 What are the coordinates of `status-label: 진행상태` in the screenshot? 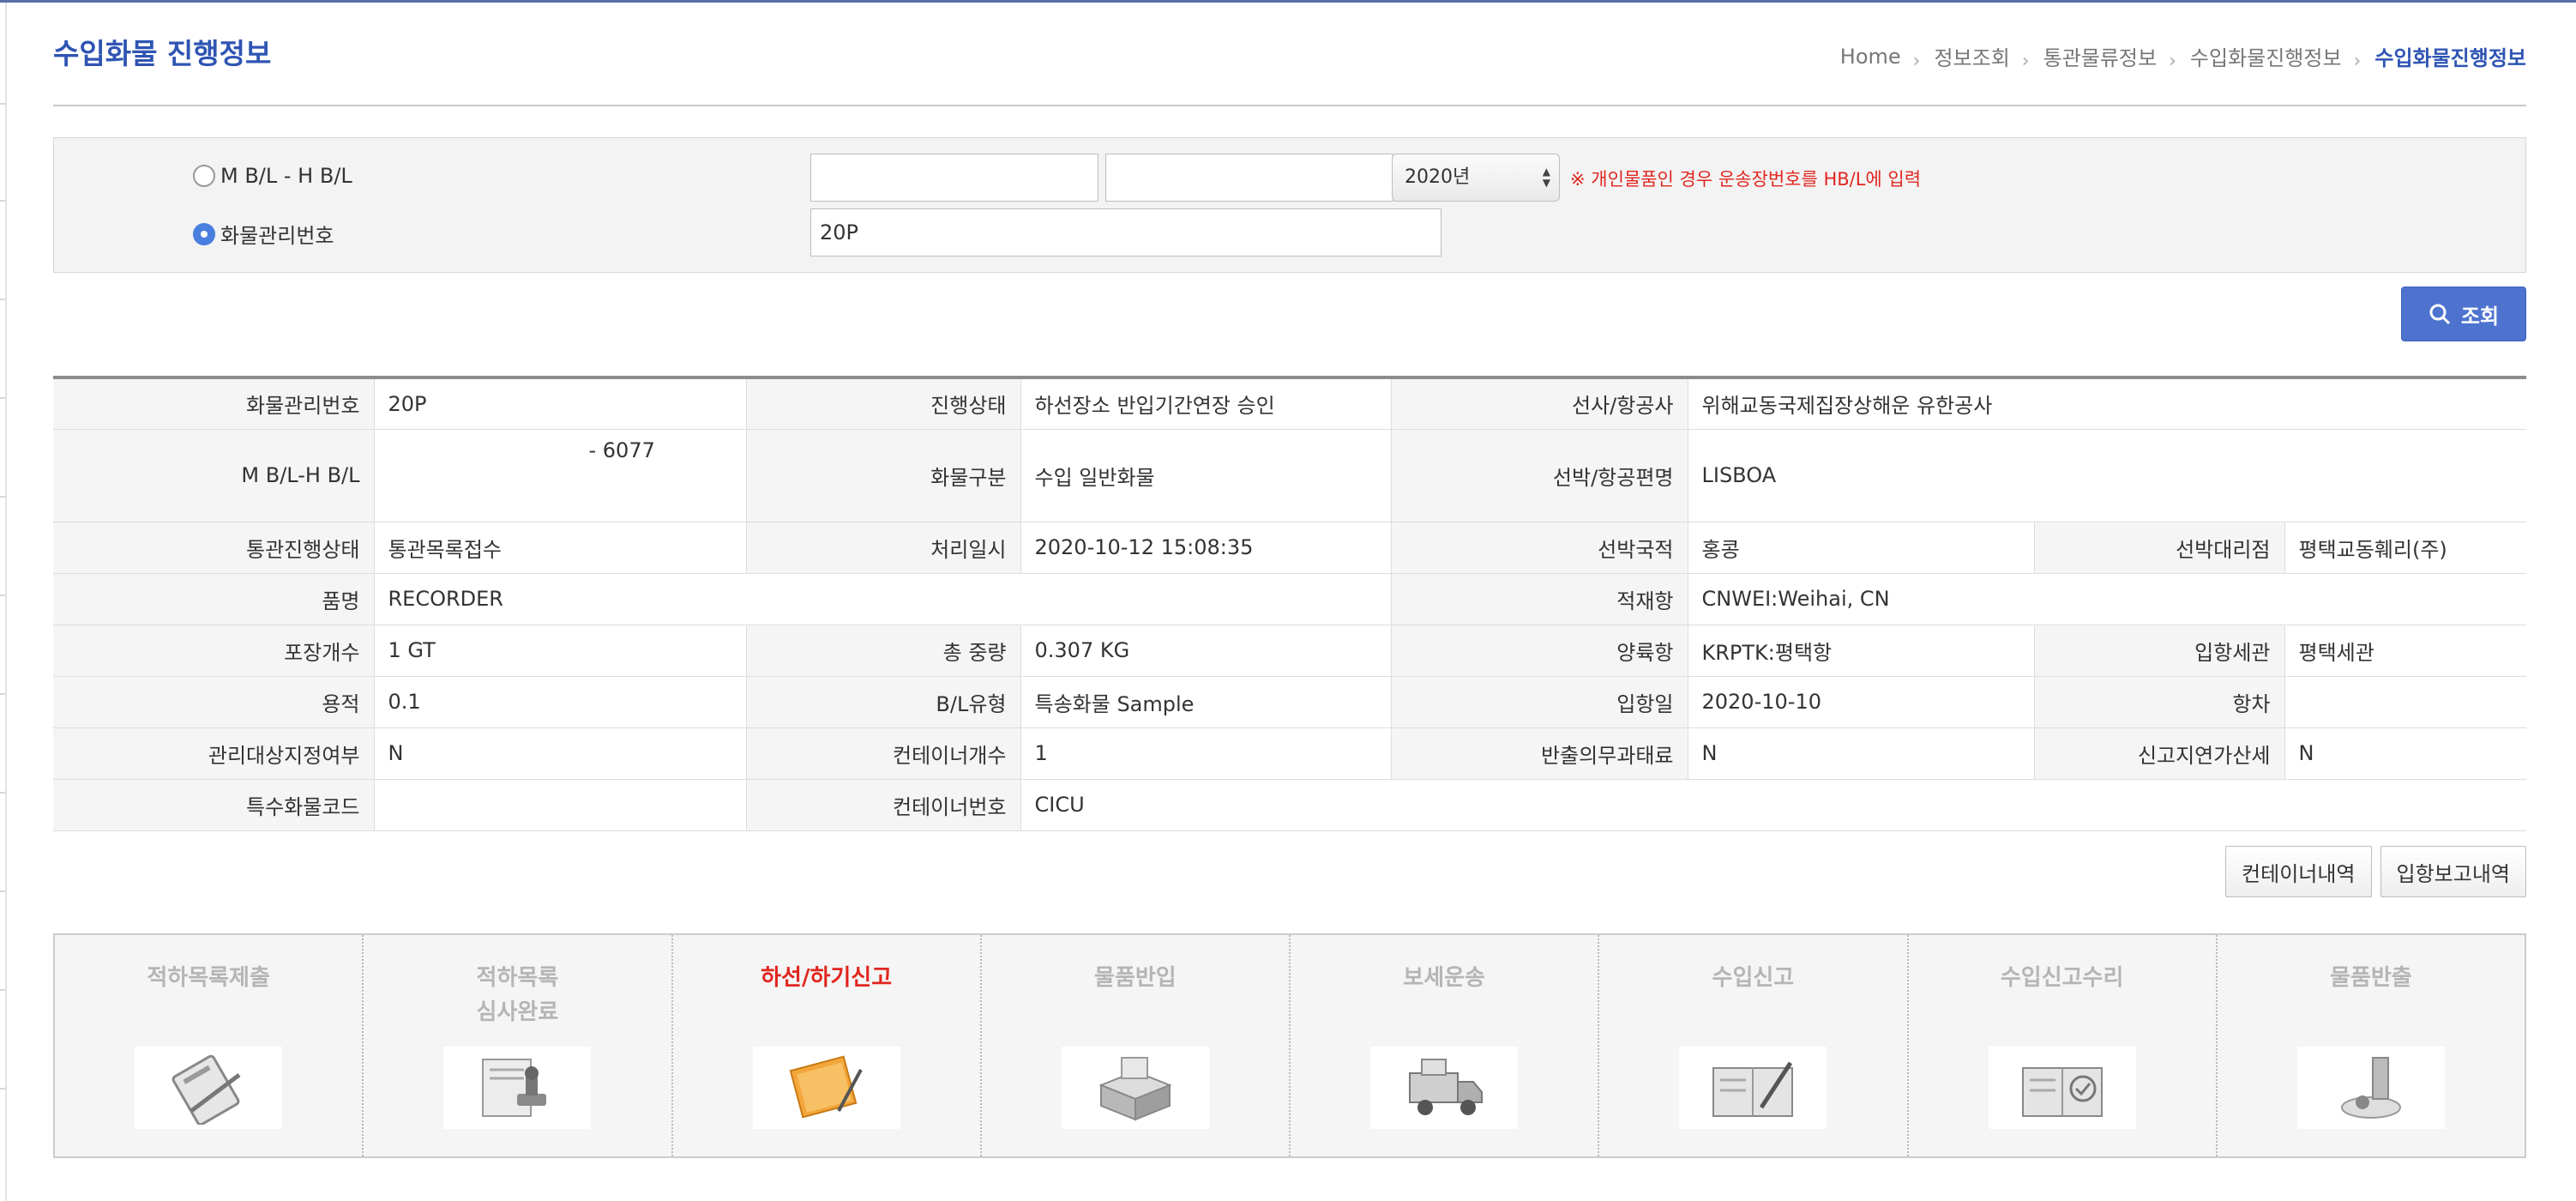 It's located at (883, 403).